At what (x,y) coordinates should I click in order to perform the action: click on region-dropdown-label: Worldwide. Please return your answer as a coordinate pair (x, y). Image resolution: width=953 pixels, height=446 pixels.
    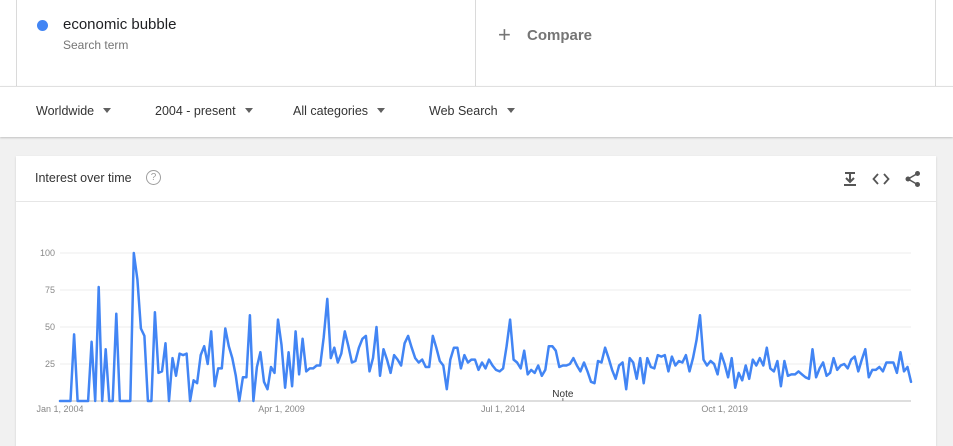
    Looking at the image, I should click on (65, 111).